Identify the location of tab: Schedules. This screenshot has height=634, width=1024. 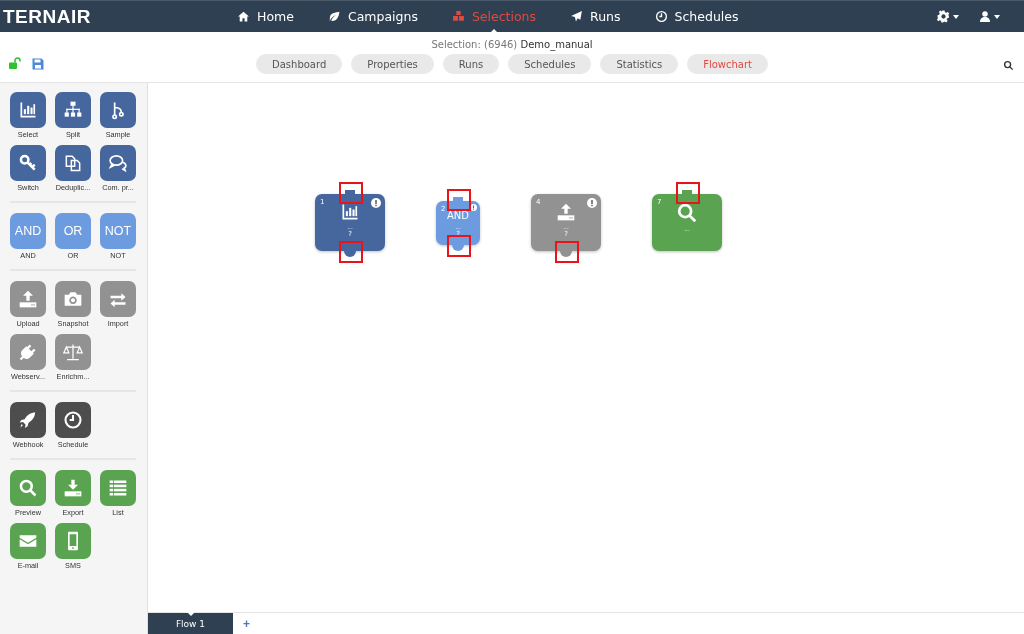
(550, 64).